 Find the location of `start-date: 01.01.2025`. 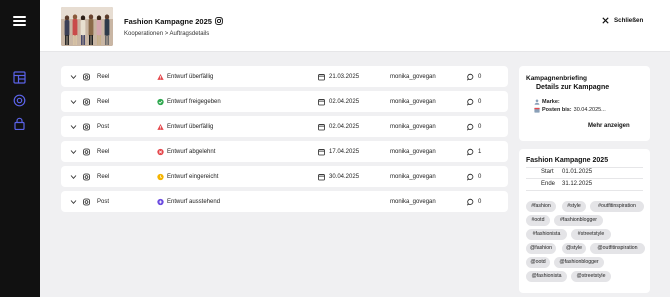

start-date: 01.01.2025 is located at coordinates (577, 172).